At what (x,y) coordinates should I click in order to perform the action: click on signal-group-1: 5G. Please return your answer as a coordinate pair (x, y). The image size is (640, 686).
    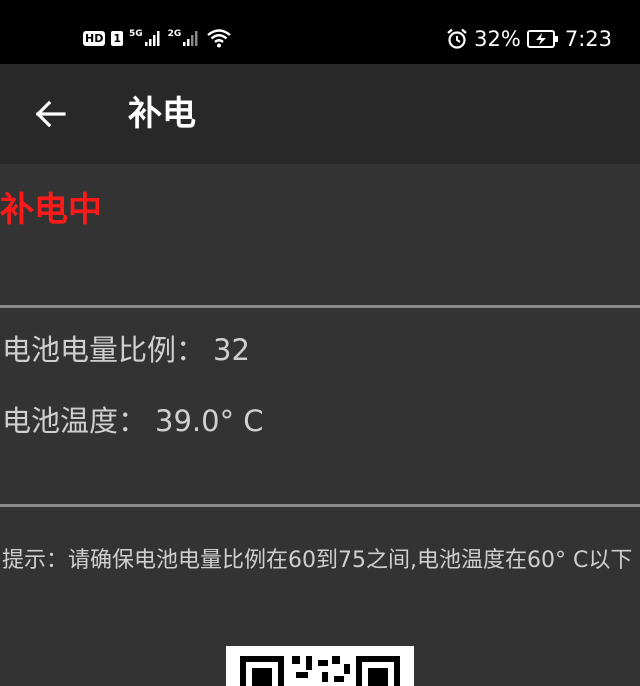
    Looking at the image, I should click on (145, 38).